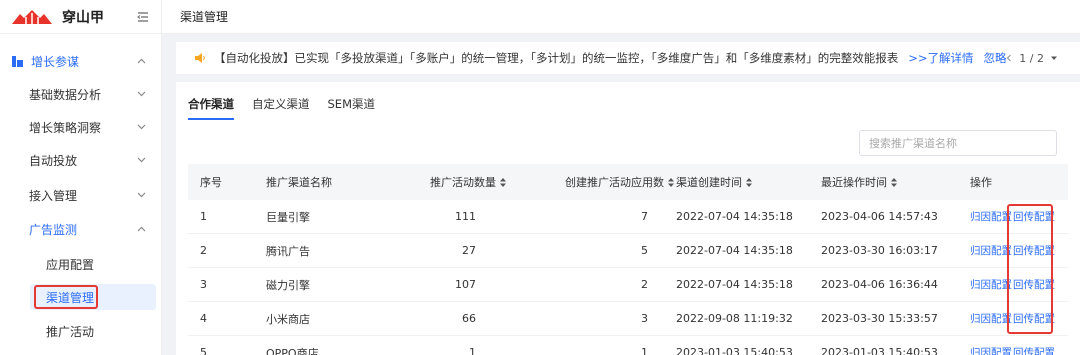  Describe the element at coordinates (70, 331) in the screenshot. I see `sidebar-item-label: 推广活动` at that location.